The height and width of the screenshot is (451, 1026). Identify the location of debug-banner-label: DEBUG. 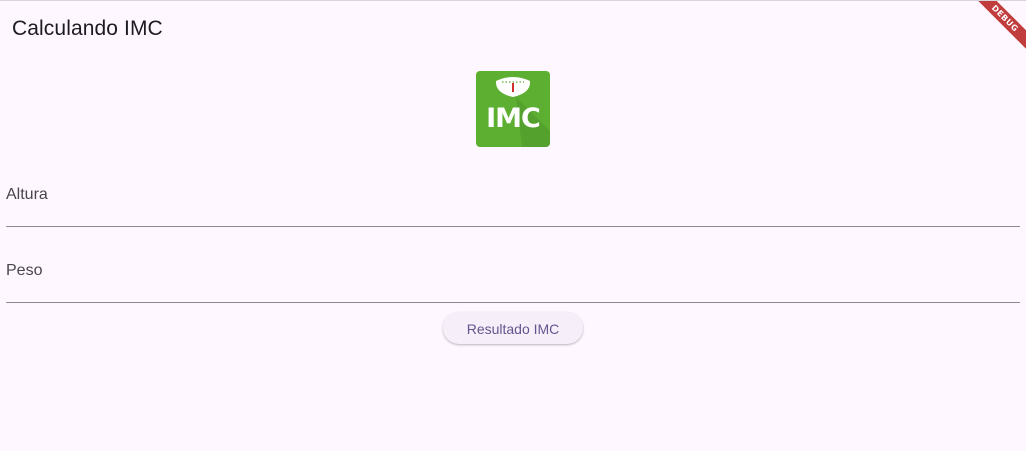
(997, 27).